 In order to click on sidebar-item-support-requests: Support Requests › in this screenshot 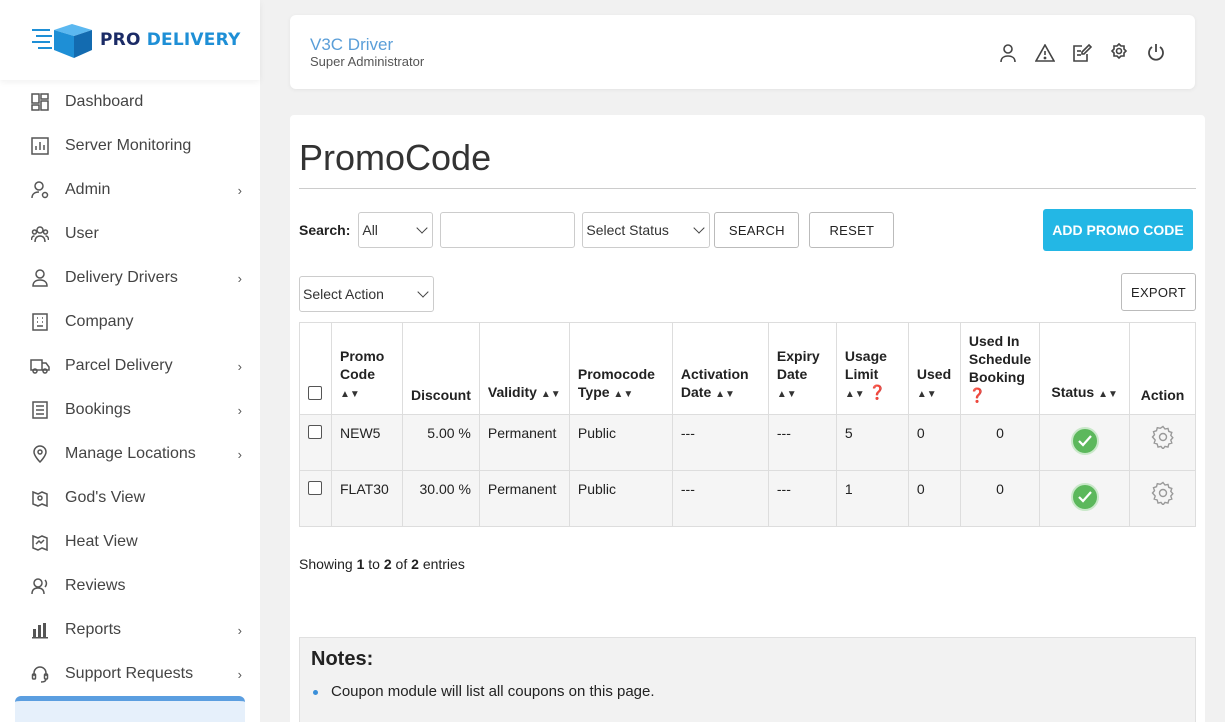, I will do `click(130, 674)`.